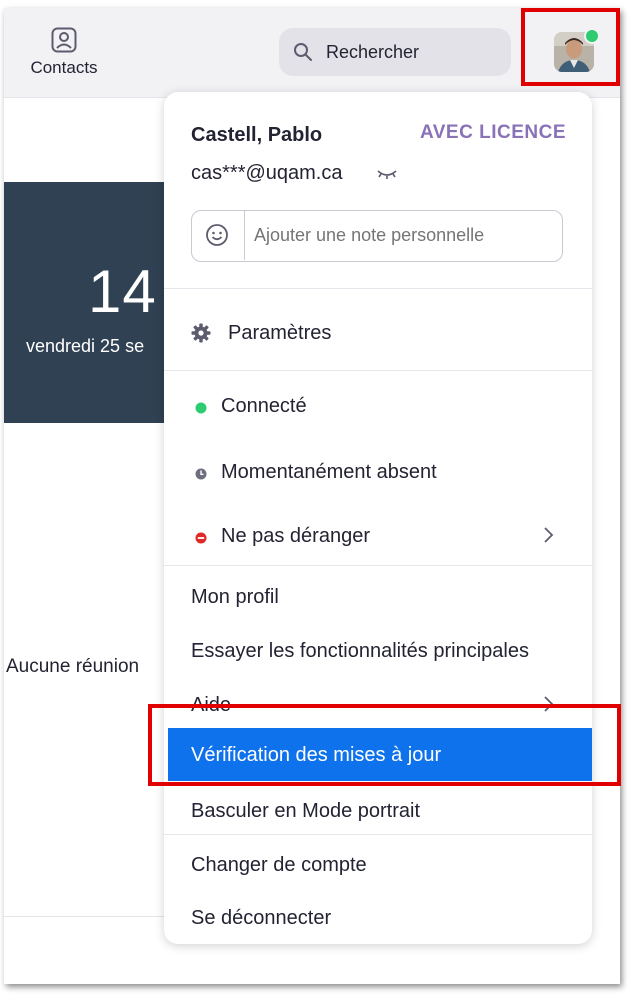 The width and height of the screenshot is (635, 996). What do you see at coordinates (235, 597) in the screenshot?
I see `menu-item-profile-label: Mon profil` at bounding box center [235, 597].